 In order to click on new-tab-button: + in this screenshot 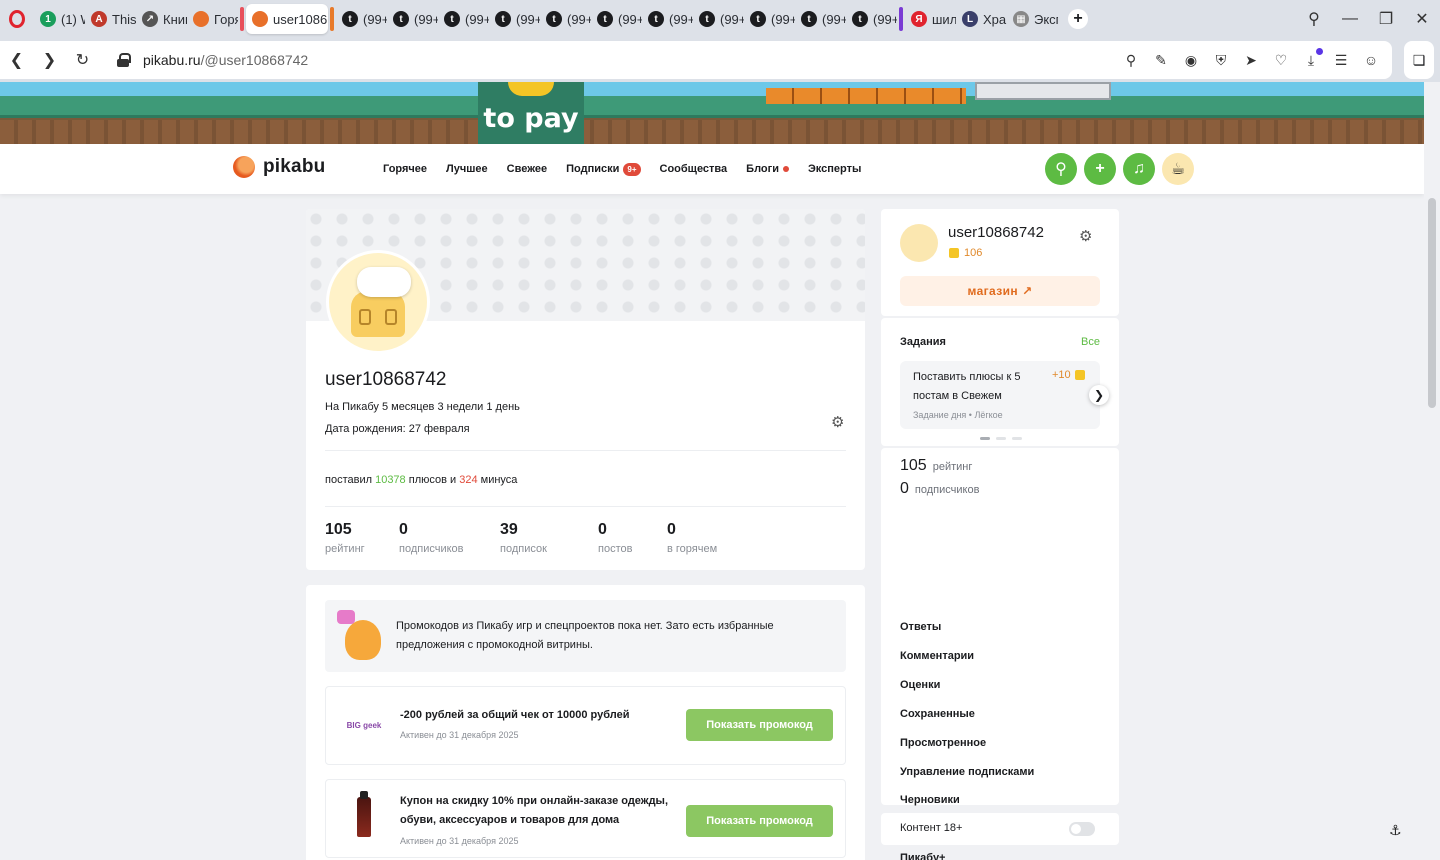, I will do `click(1078, 19)`.